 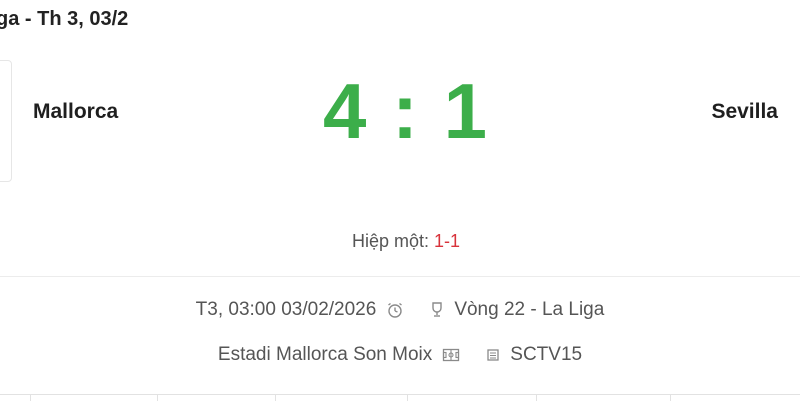 I want to click on away-score: 1, so click(x=466, y=111).